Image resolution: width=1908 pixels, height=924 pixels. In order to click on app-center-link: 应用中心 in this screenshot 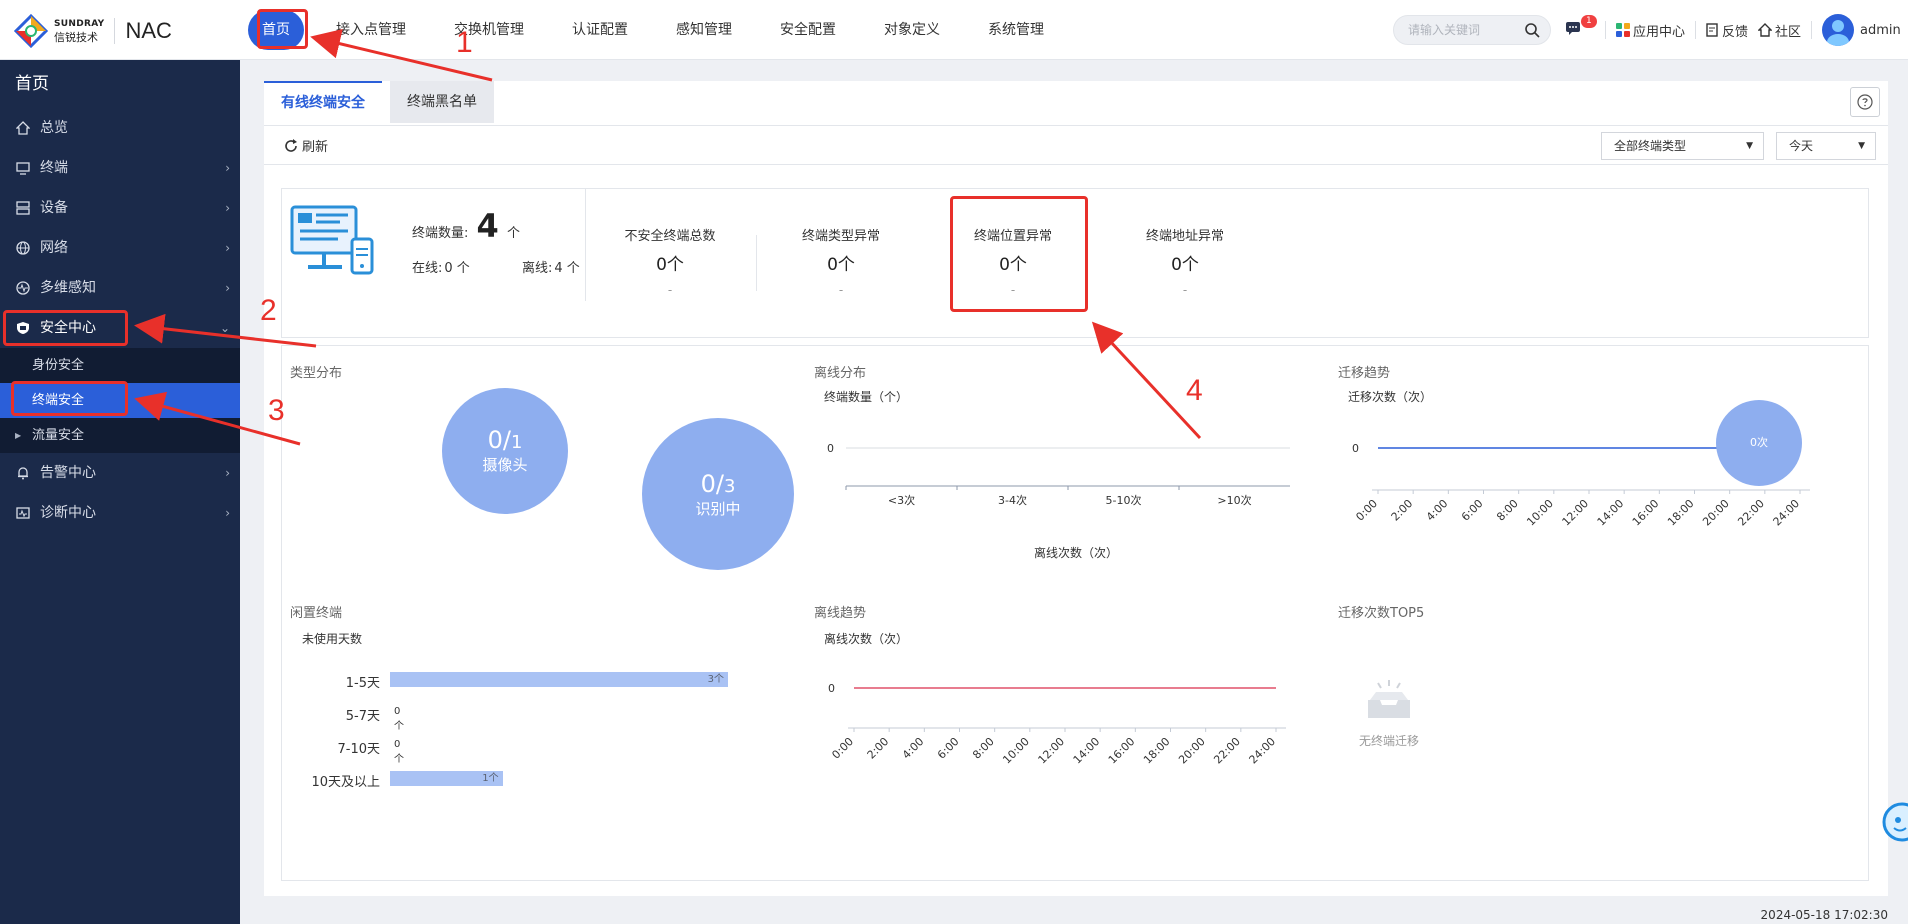, I will do `click(1650, 30)`.